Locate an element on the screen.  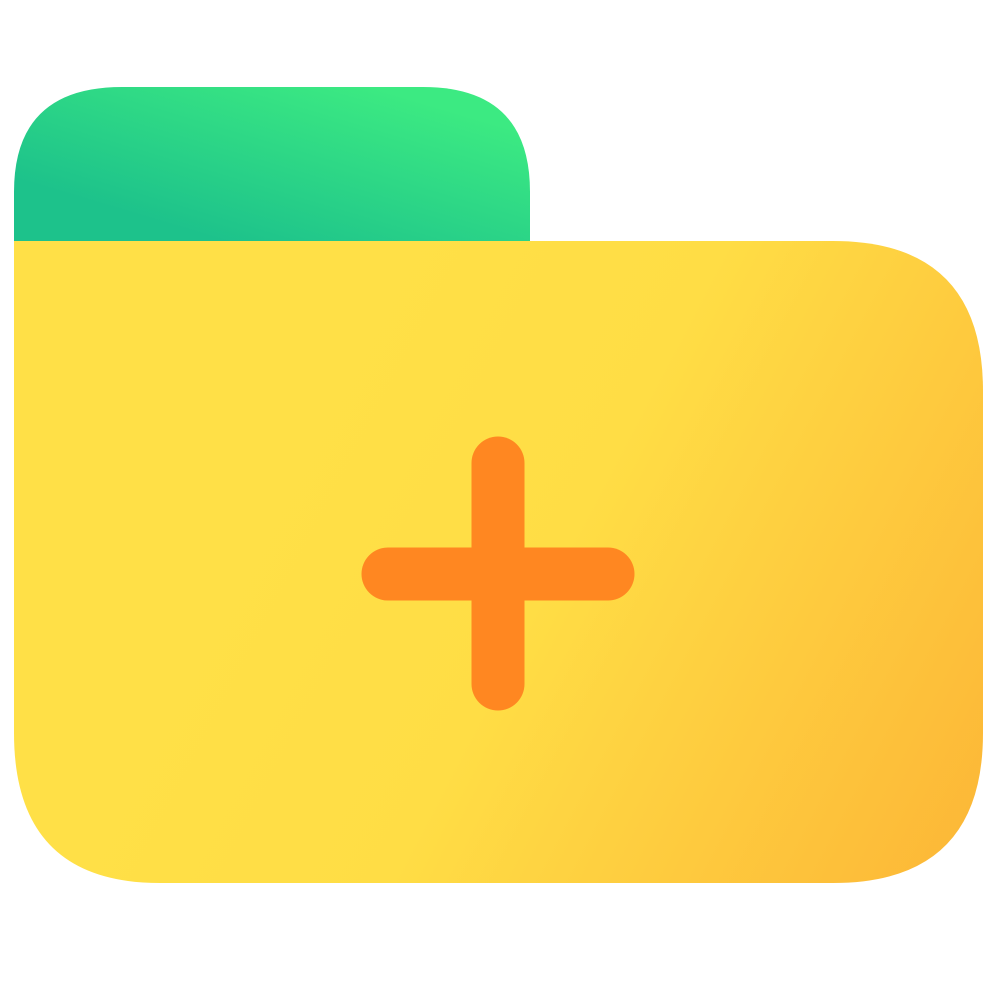
folder-tab-icon is located at coordinates (272, 164).